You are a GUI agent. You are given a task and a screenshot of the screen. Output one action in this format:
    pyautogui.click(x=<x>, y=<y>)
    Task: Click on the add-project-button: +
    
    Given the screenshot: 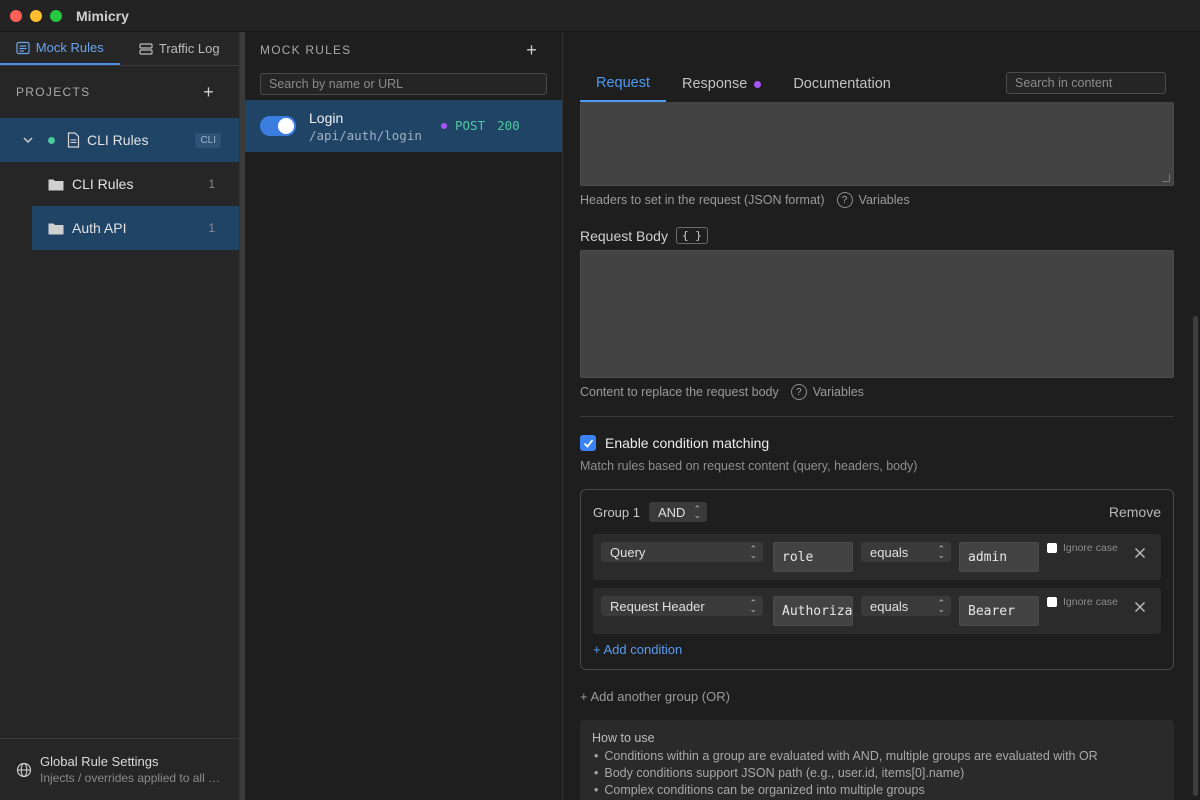 What is the action you would take?
    pyautogui.click(x=209, y=92)
    